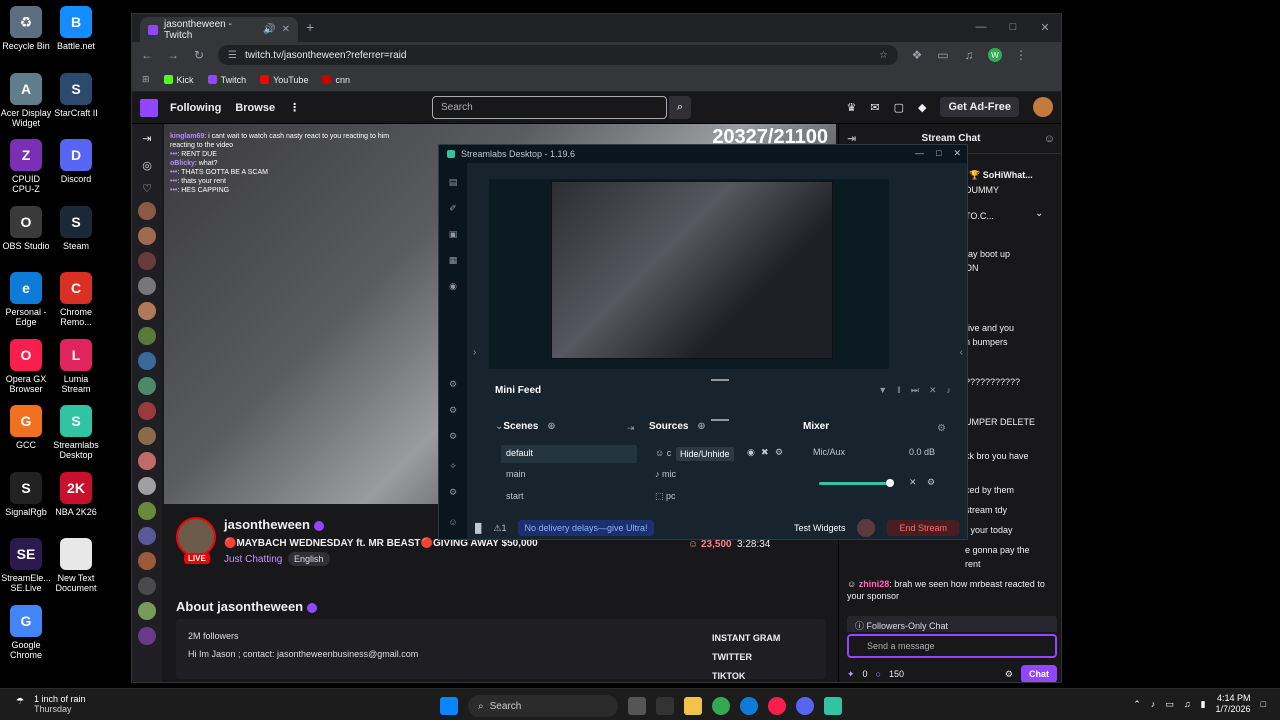  What do you see at coordinates (453, 286) in the screenshot?
I see `media-icon: ◉` at bounding box center [453, 286].